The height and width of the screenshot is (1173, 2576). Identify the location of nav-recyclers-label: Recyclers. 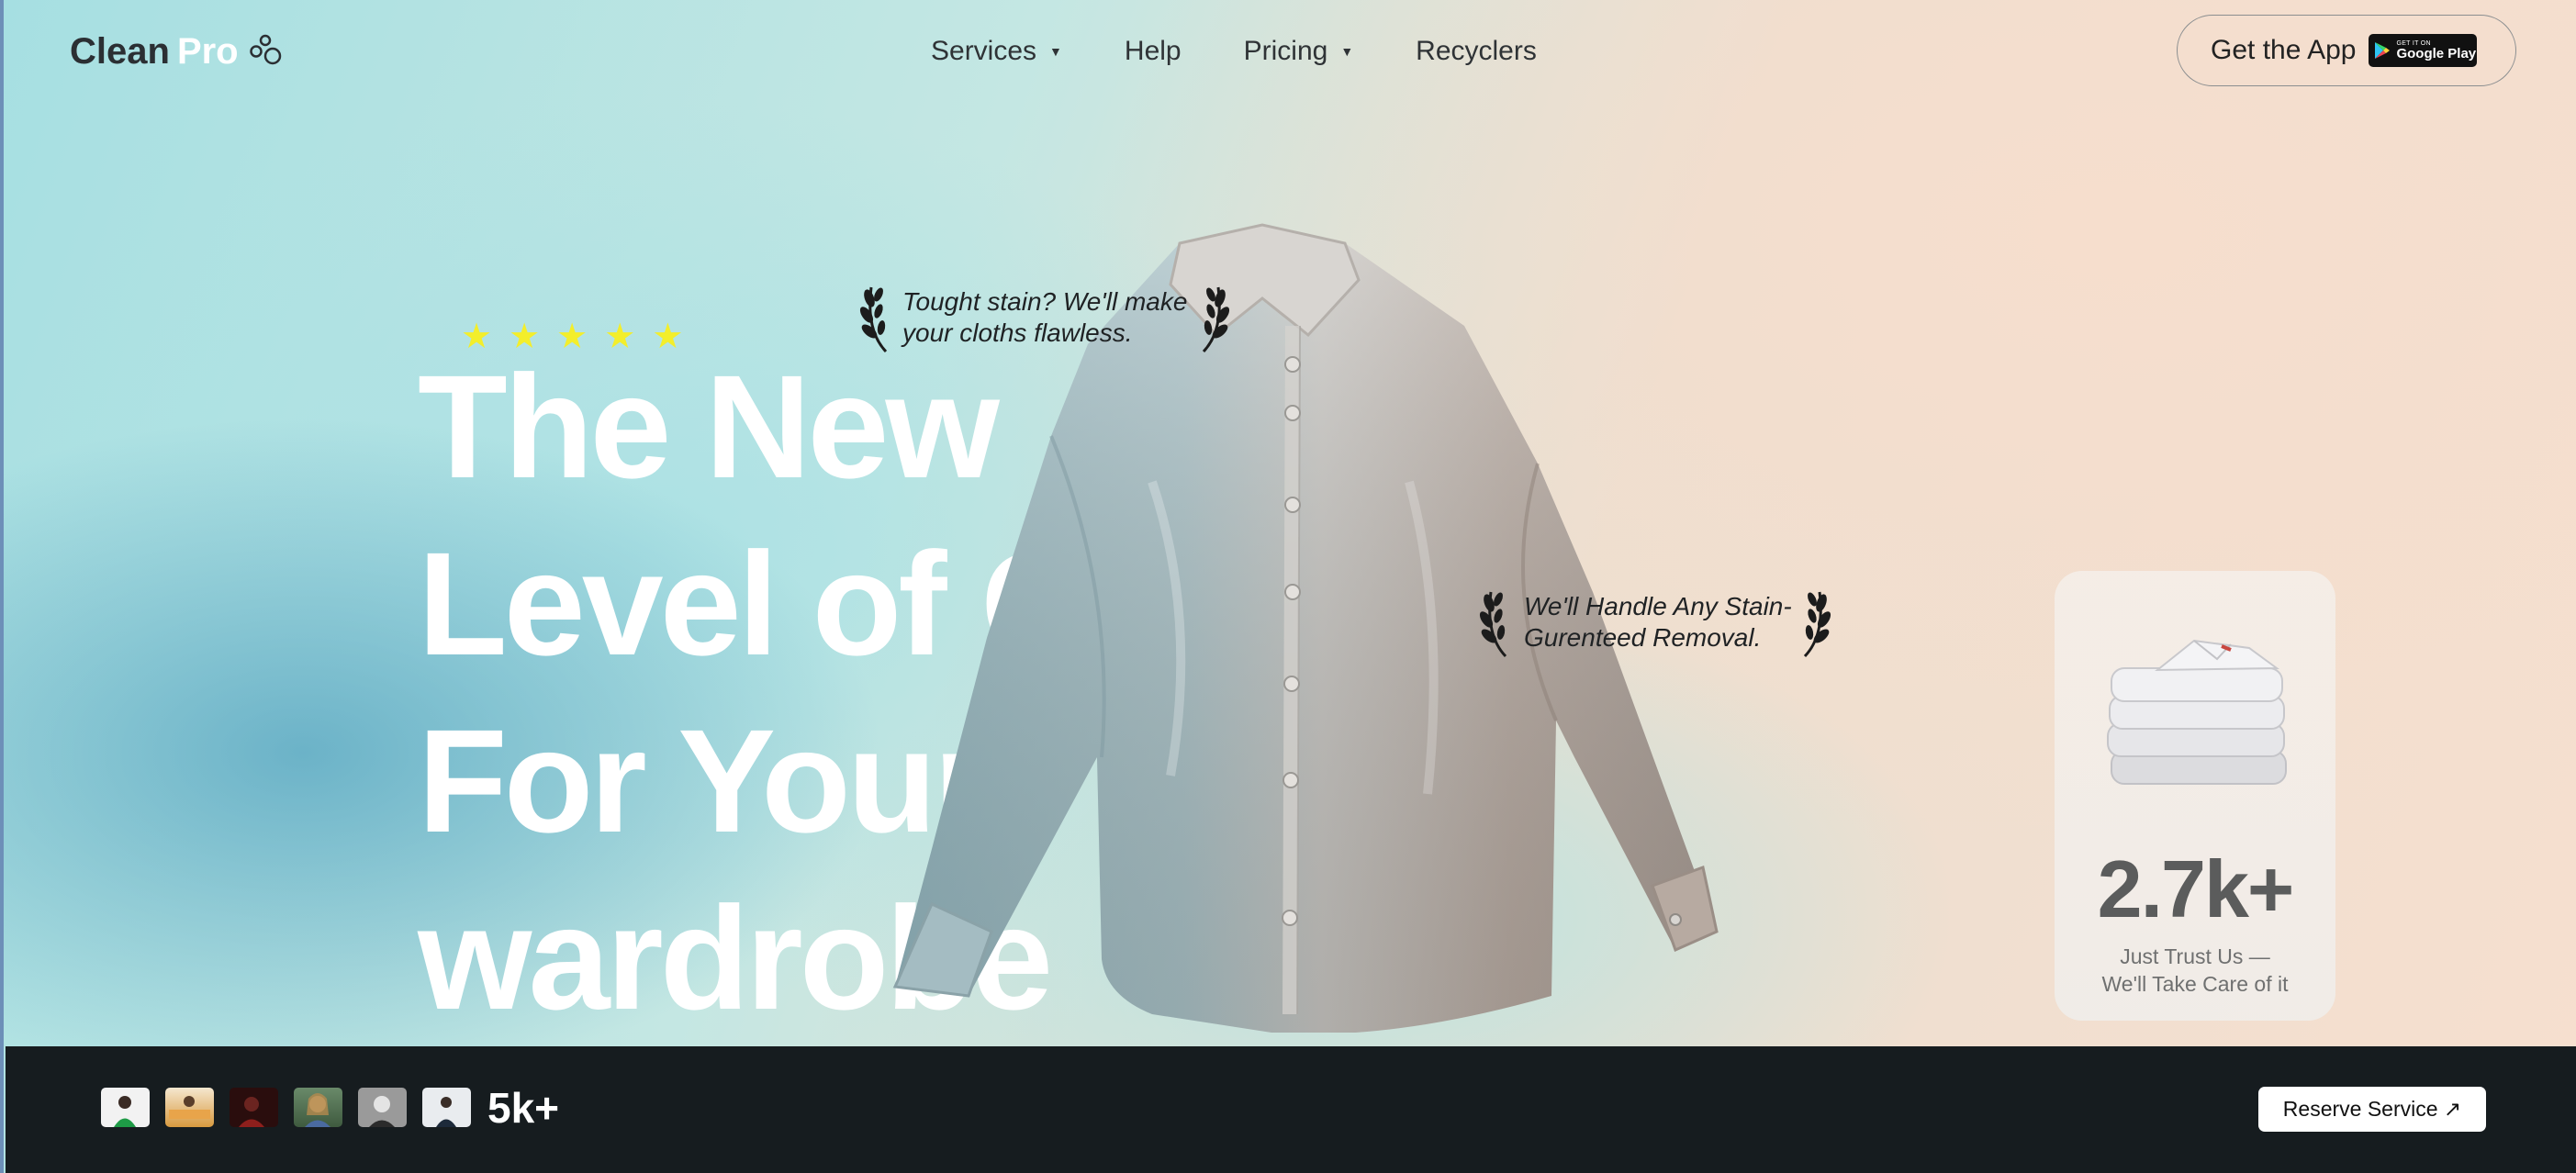
(1476, 51).